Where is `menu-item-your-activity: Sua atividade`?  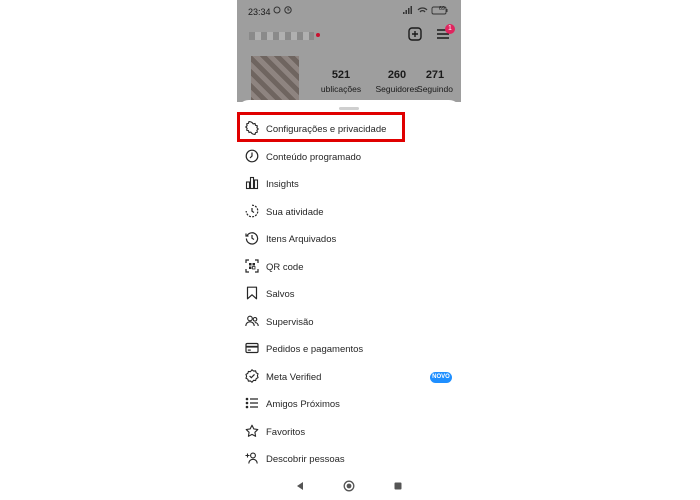 menu-item-your-activity: Sua atividade is located at coordinates (349, 212).